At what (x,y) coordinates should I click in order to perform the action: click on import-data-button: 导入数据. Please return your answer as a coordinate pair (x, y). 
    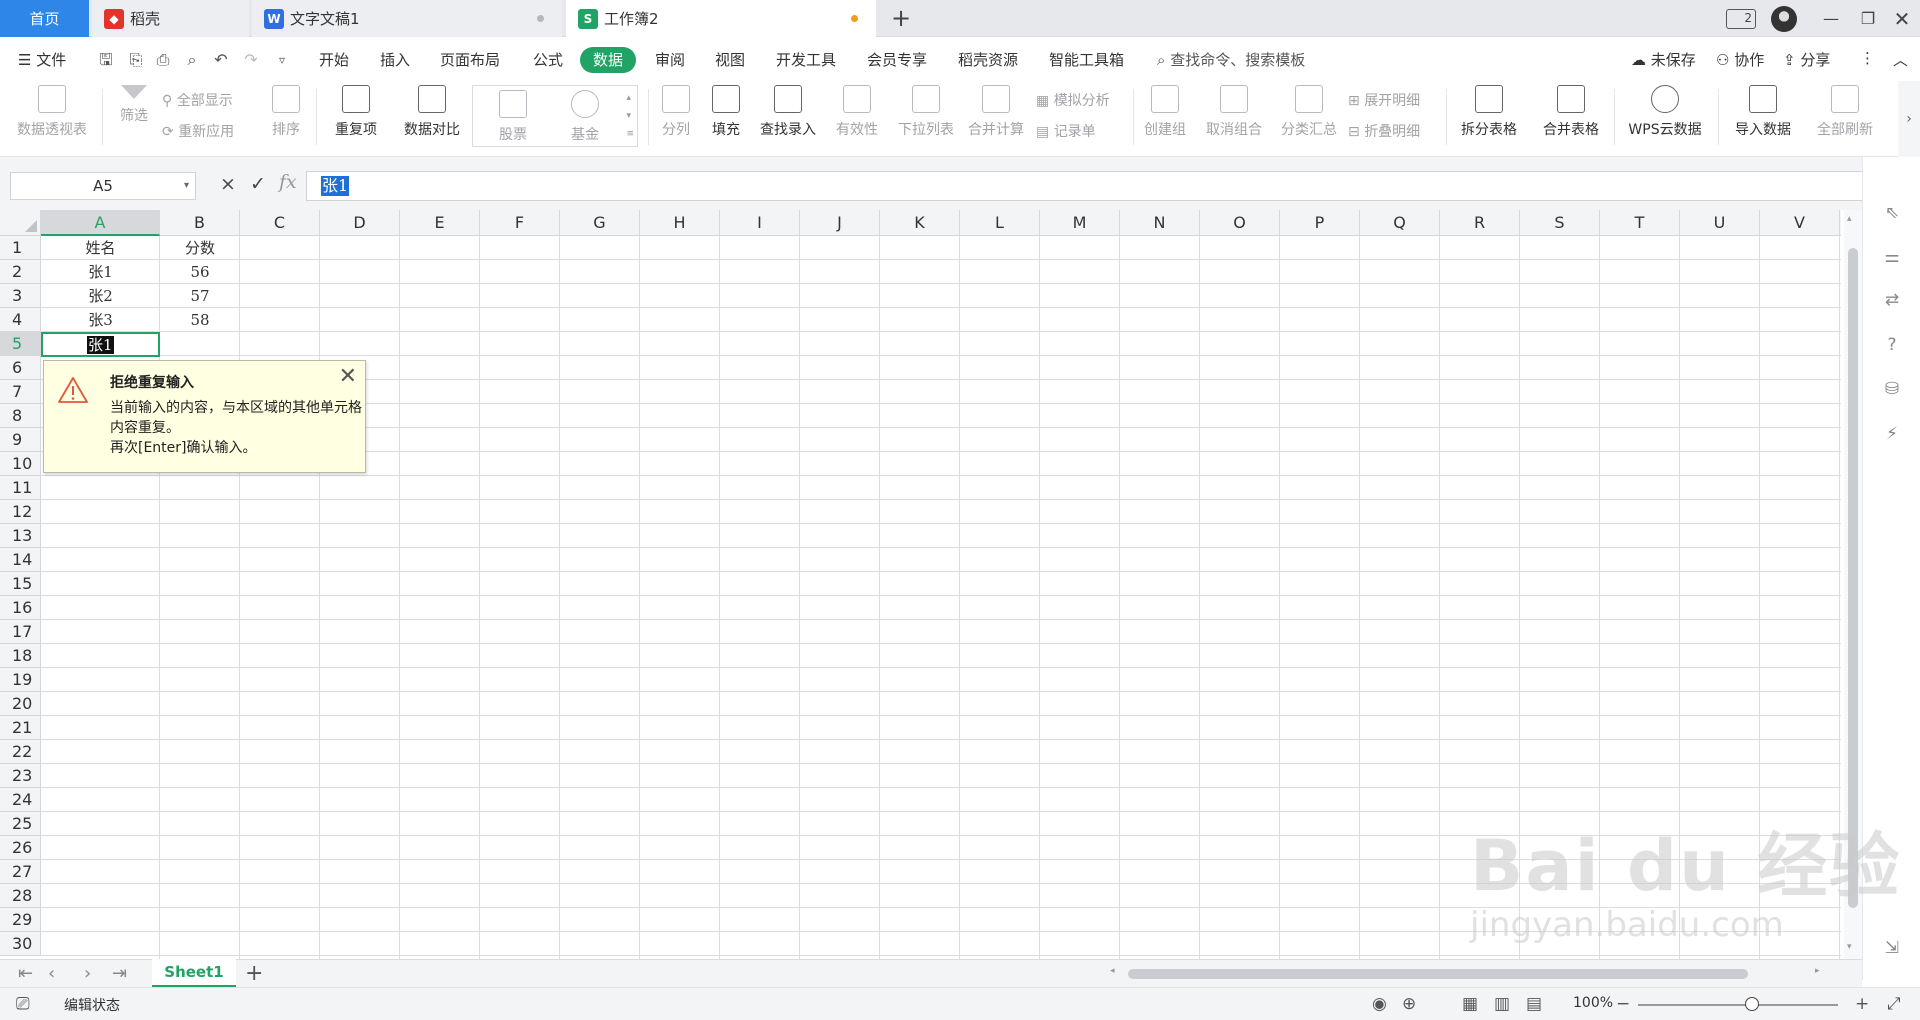
    Looking at the image, I should click on (1763, 112).